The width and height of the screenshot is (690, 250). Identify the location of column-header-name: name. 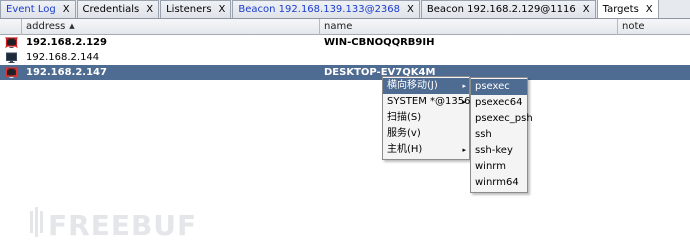
(469, 27).